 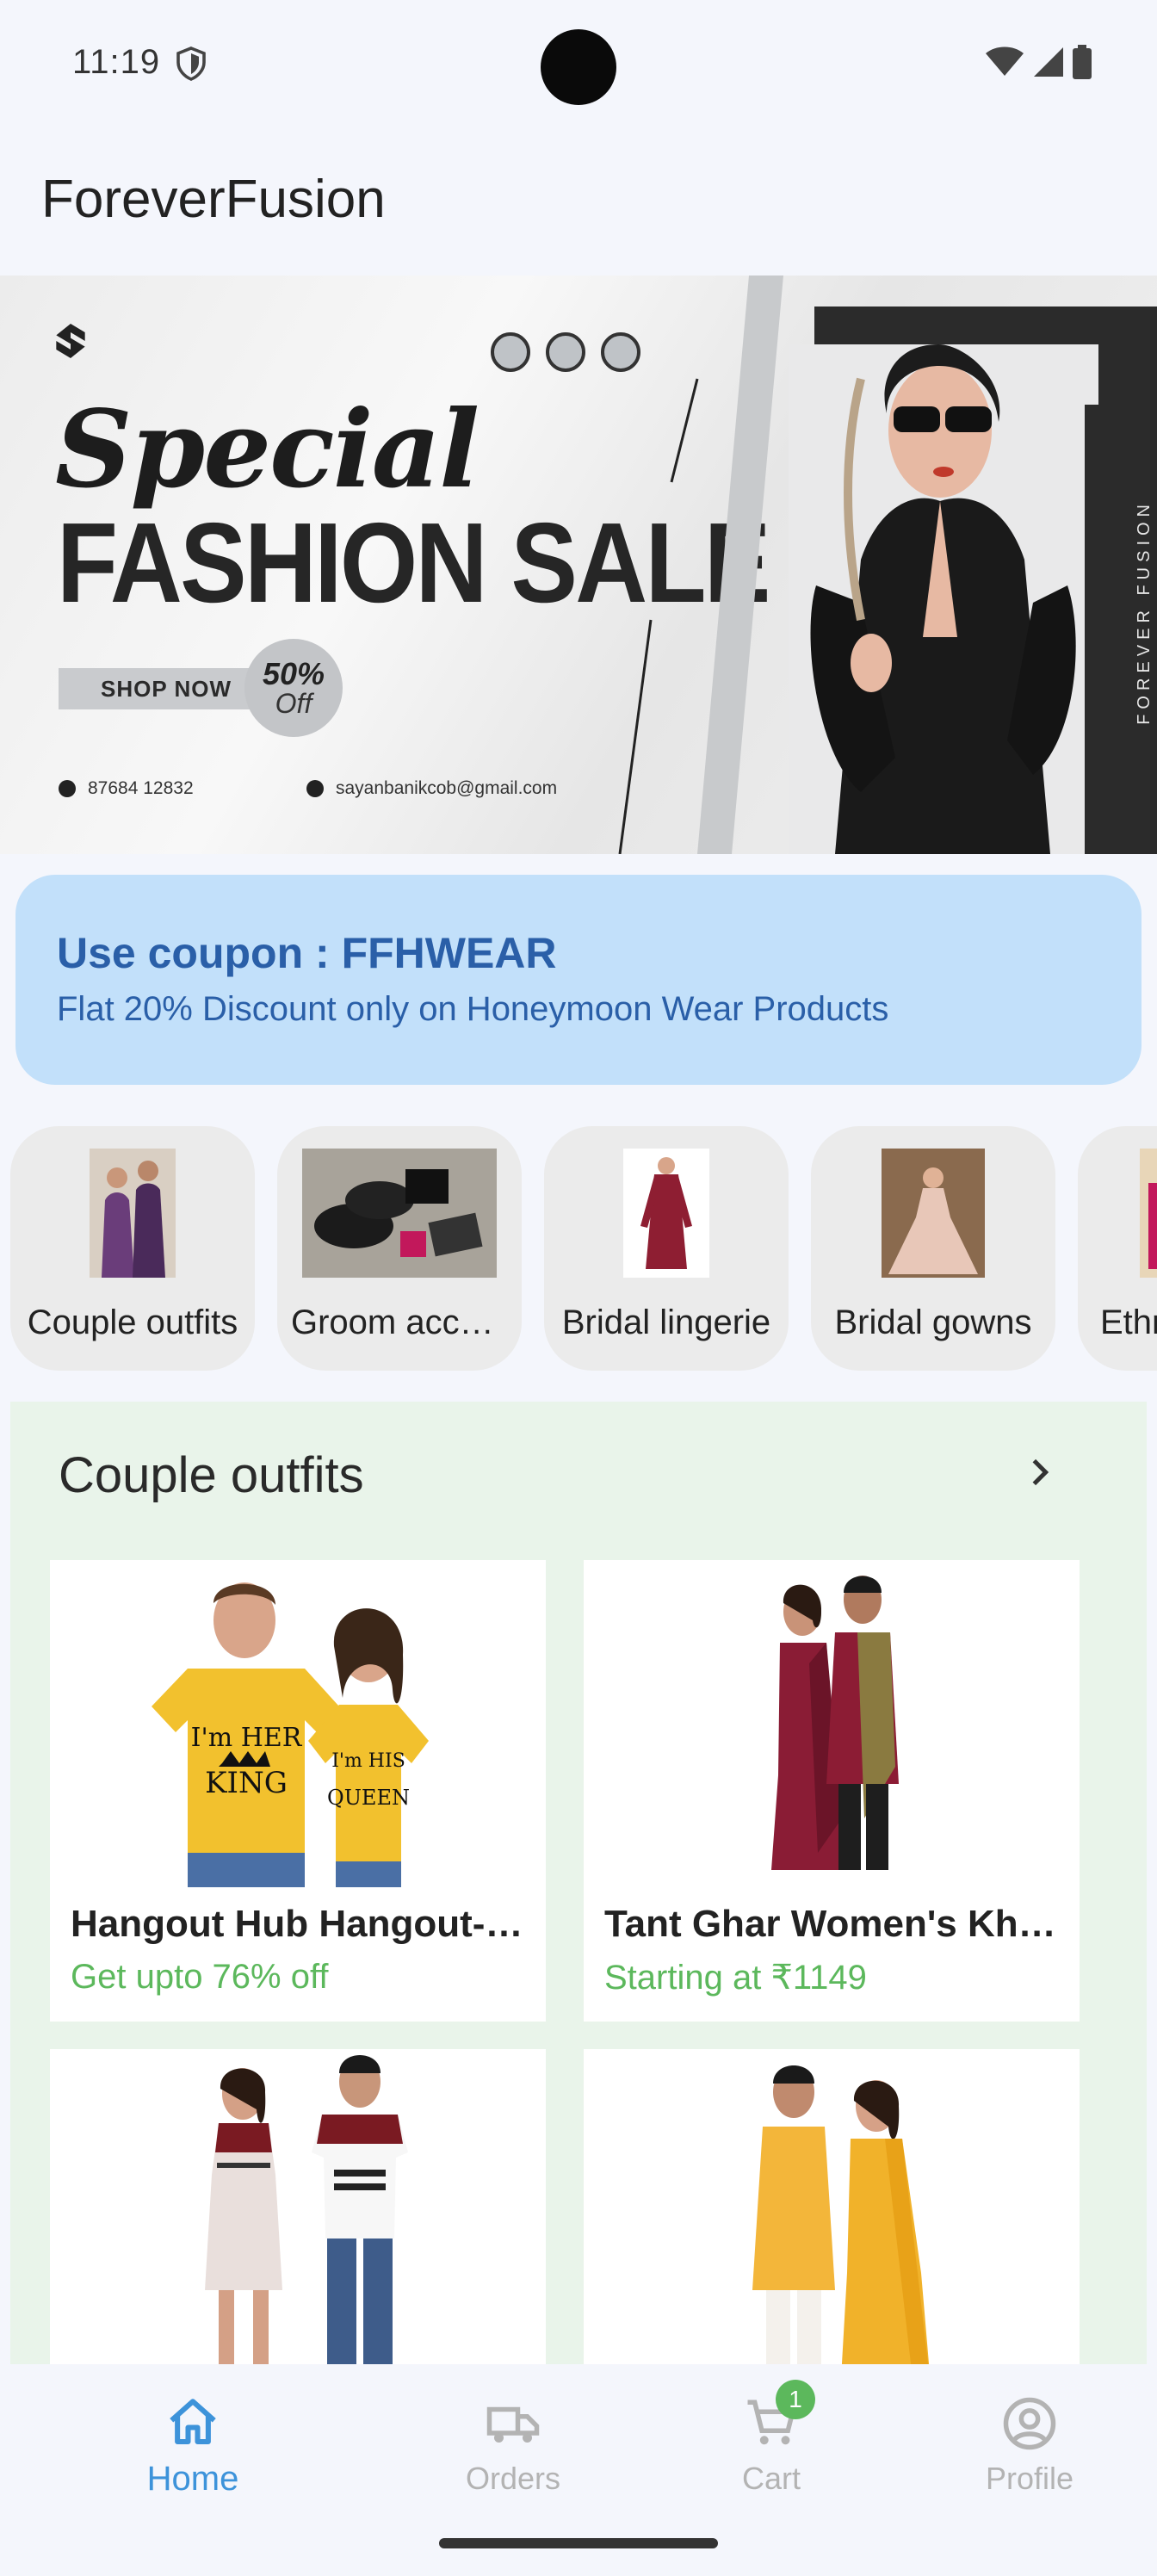 I want to click on category-chip-bridal-gowns: Bridal gowns, so click(x=933, y=1248).